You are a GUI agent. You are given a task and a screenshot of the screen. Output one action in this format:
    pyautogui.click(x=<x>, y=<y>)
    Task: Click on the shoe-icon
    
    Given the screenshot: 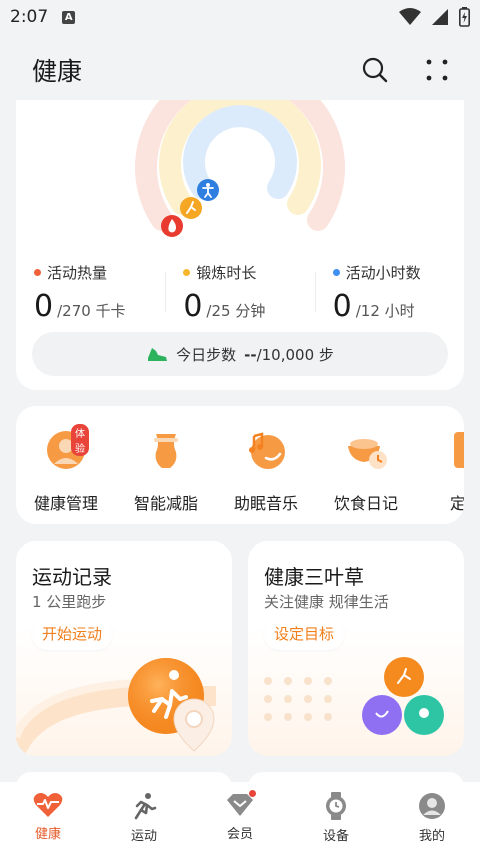 What is the action you would take?
    pyautogui.click(x=158, y=354)
    